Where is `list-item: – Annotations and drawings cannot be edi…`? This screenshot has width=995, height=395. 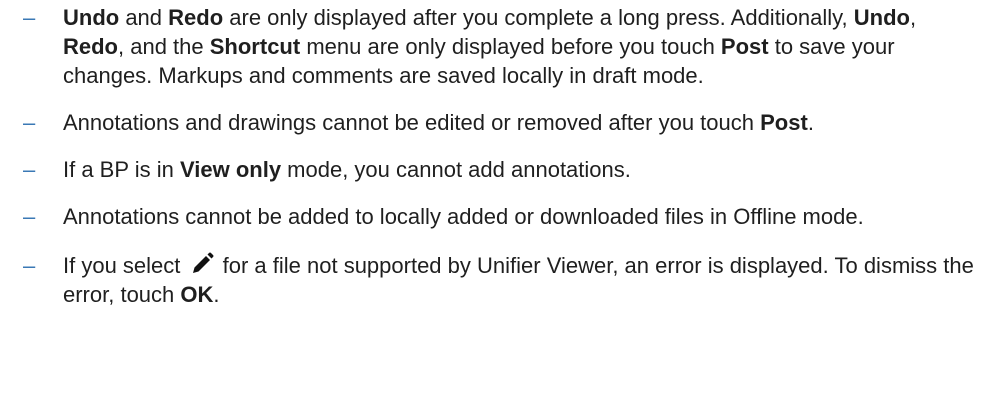 list-item: – Annotations and drawings cannot be edi… is located at coordinates (497, 122).